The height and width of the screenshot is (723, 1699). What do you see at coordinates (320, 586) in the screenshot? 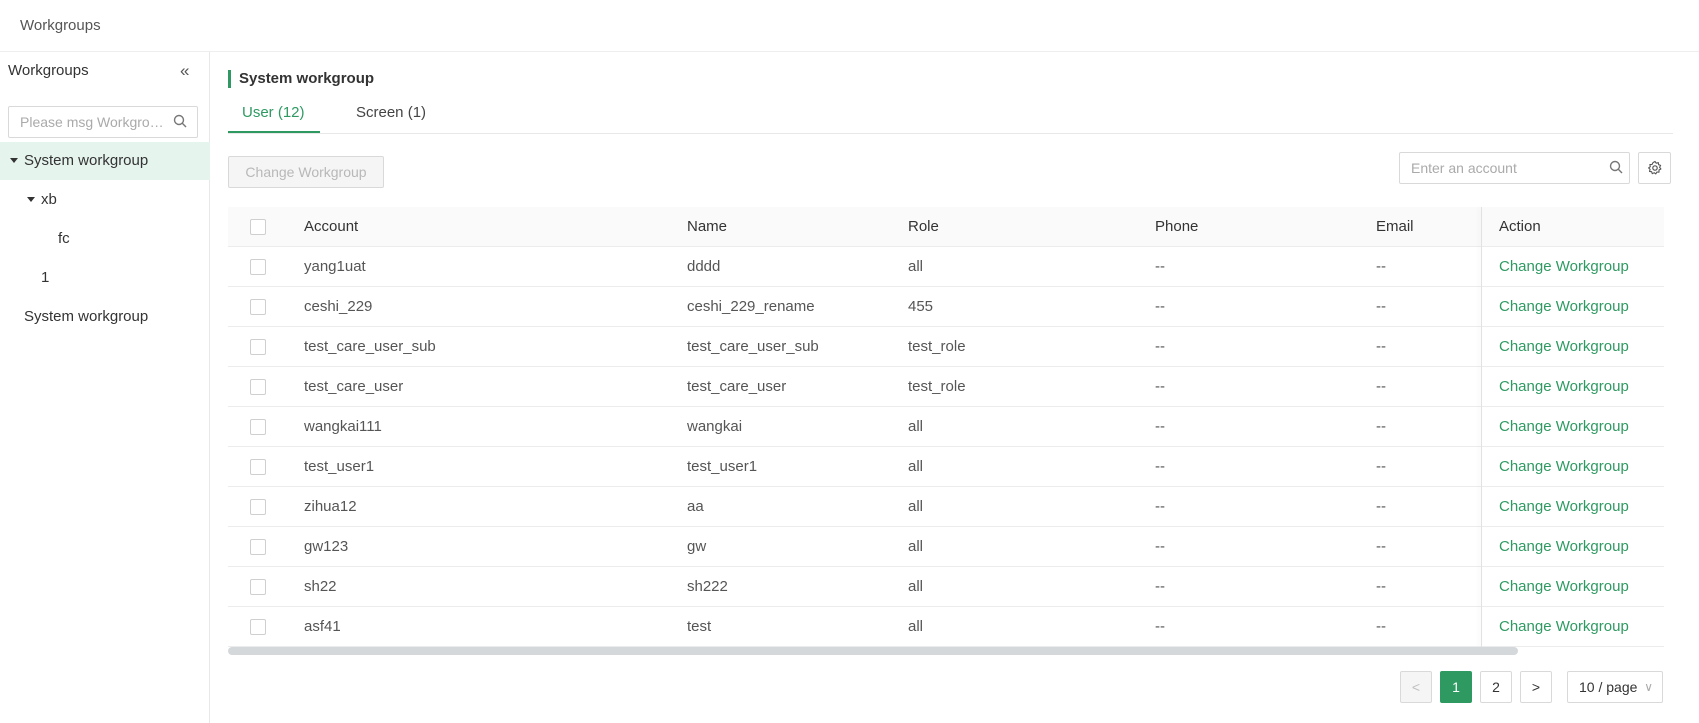
I see `cell-account: sh22` at bounding box center [320, 586].